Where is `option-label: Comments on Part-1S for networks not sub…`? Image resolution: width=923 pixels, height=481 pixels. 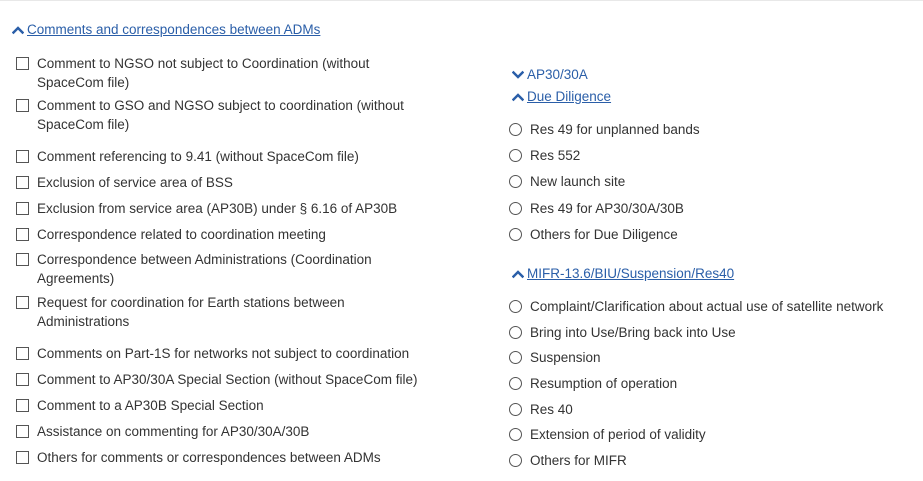 option-label: Comments on Part-1S for networks not sub… is located at coordinates (223, 353).